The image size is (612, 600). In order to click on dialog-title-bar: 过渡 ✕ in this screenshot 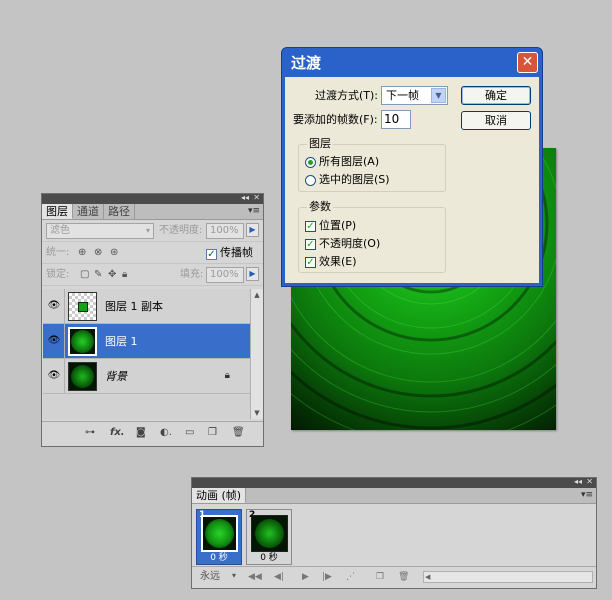, I will do `click(412, 62)`.